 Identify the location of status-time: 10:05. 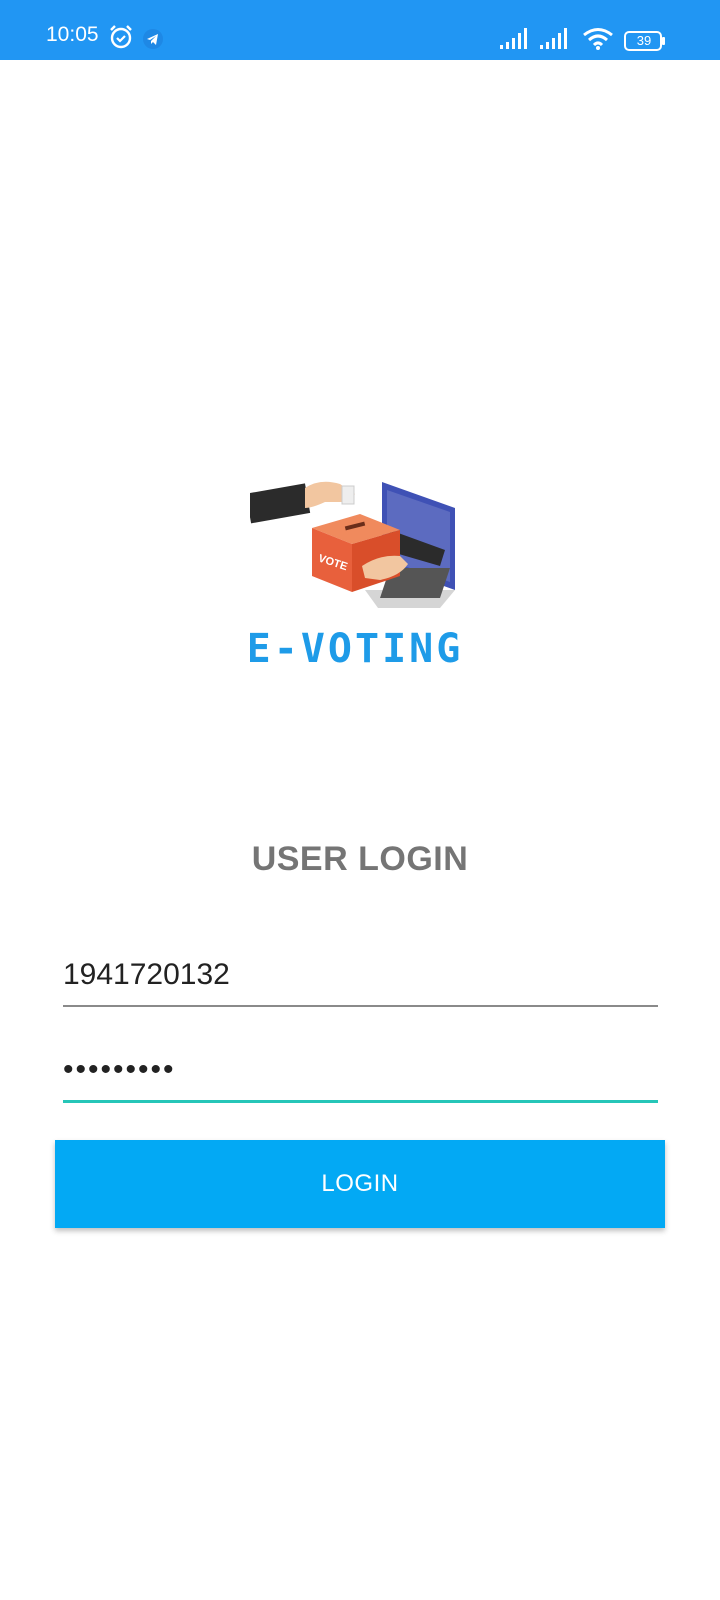
(72, 34).